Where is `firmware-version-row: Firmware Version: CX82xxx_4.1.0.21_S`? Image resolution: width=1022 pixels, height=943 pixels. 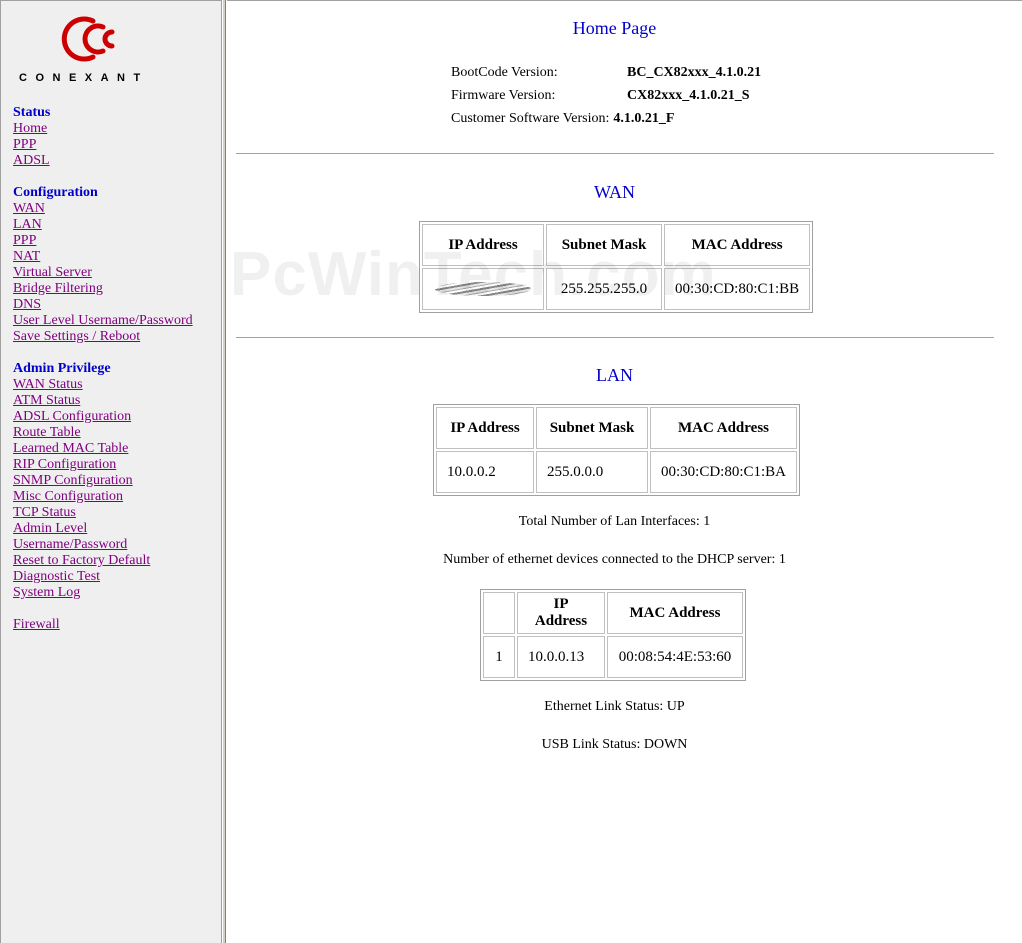 firmware-version-row: Firmware Version: CX82xxx_4.1.0.21_S is located at coordinates (606, 95).